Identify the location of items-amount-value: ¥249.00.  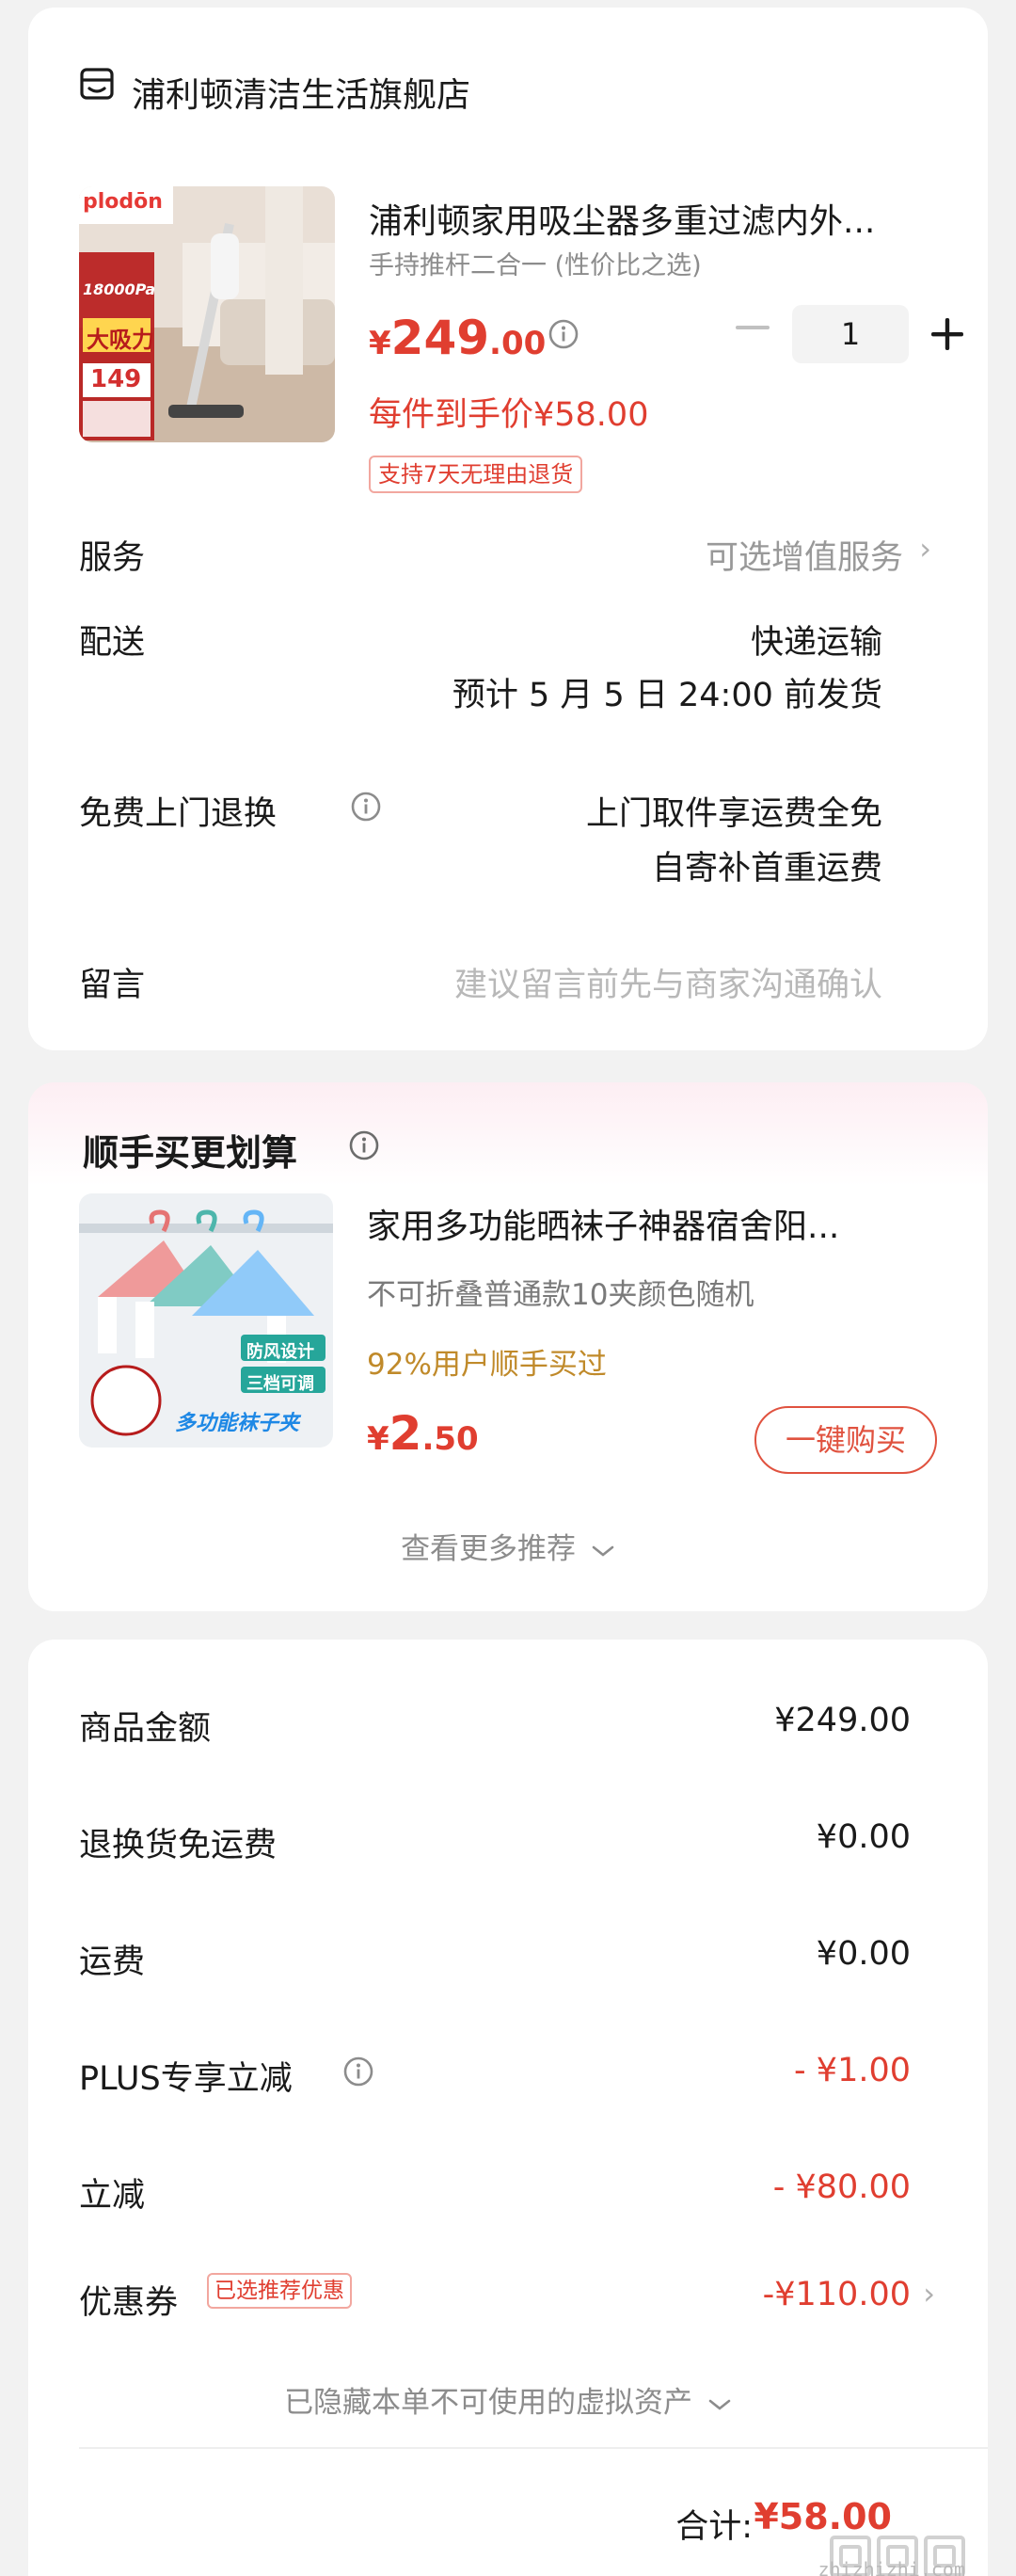
(843, 1720).